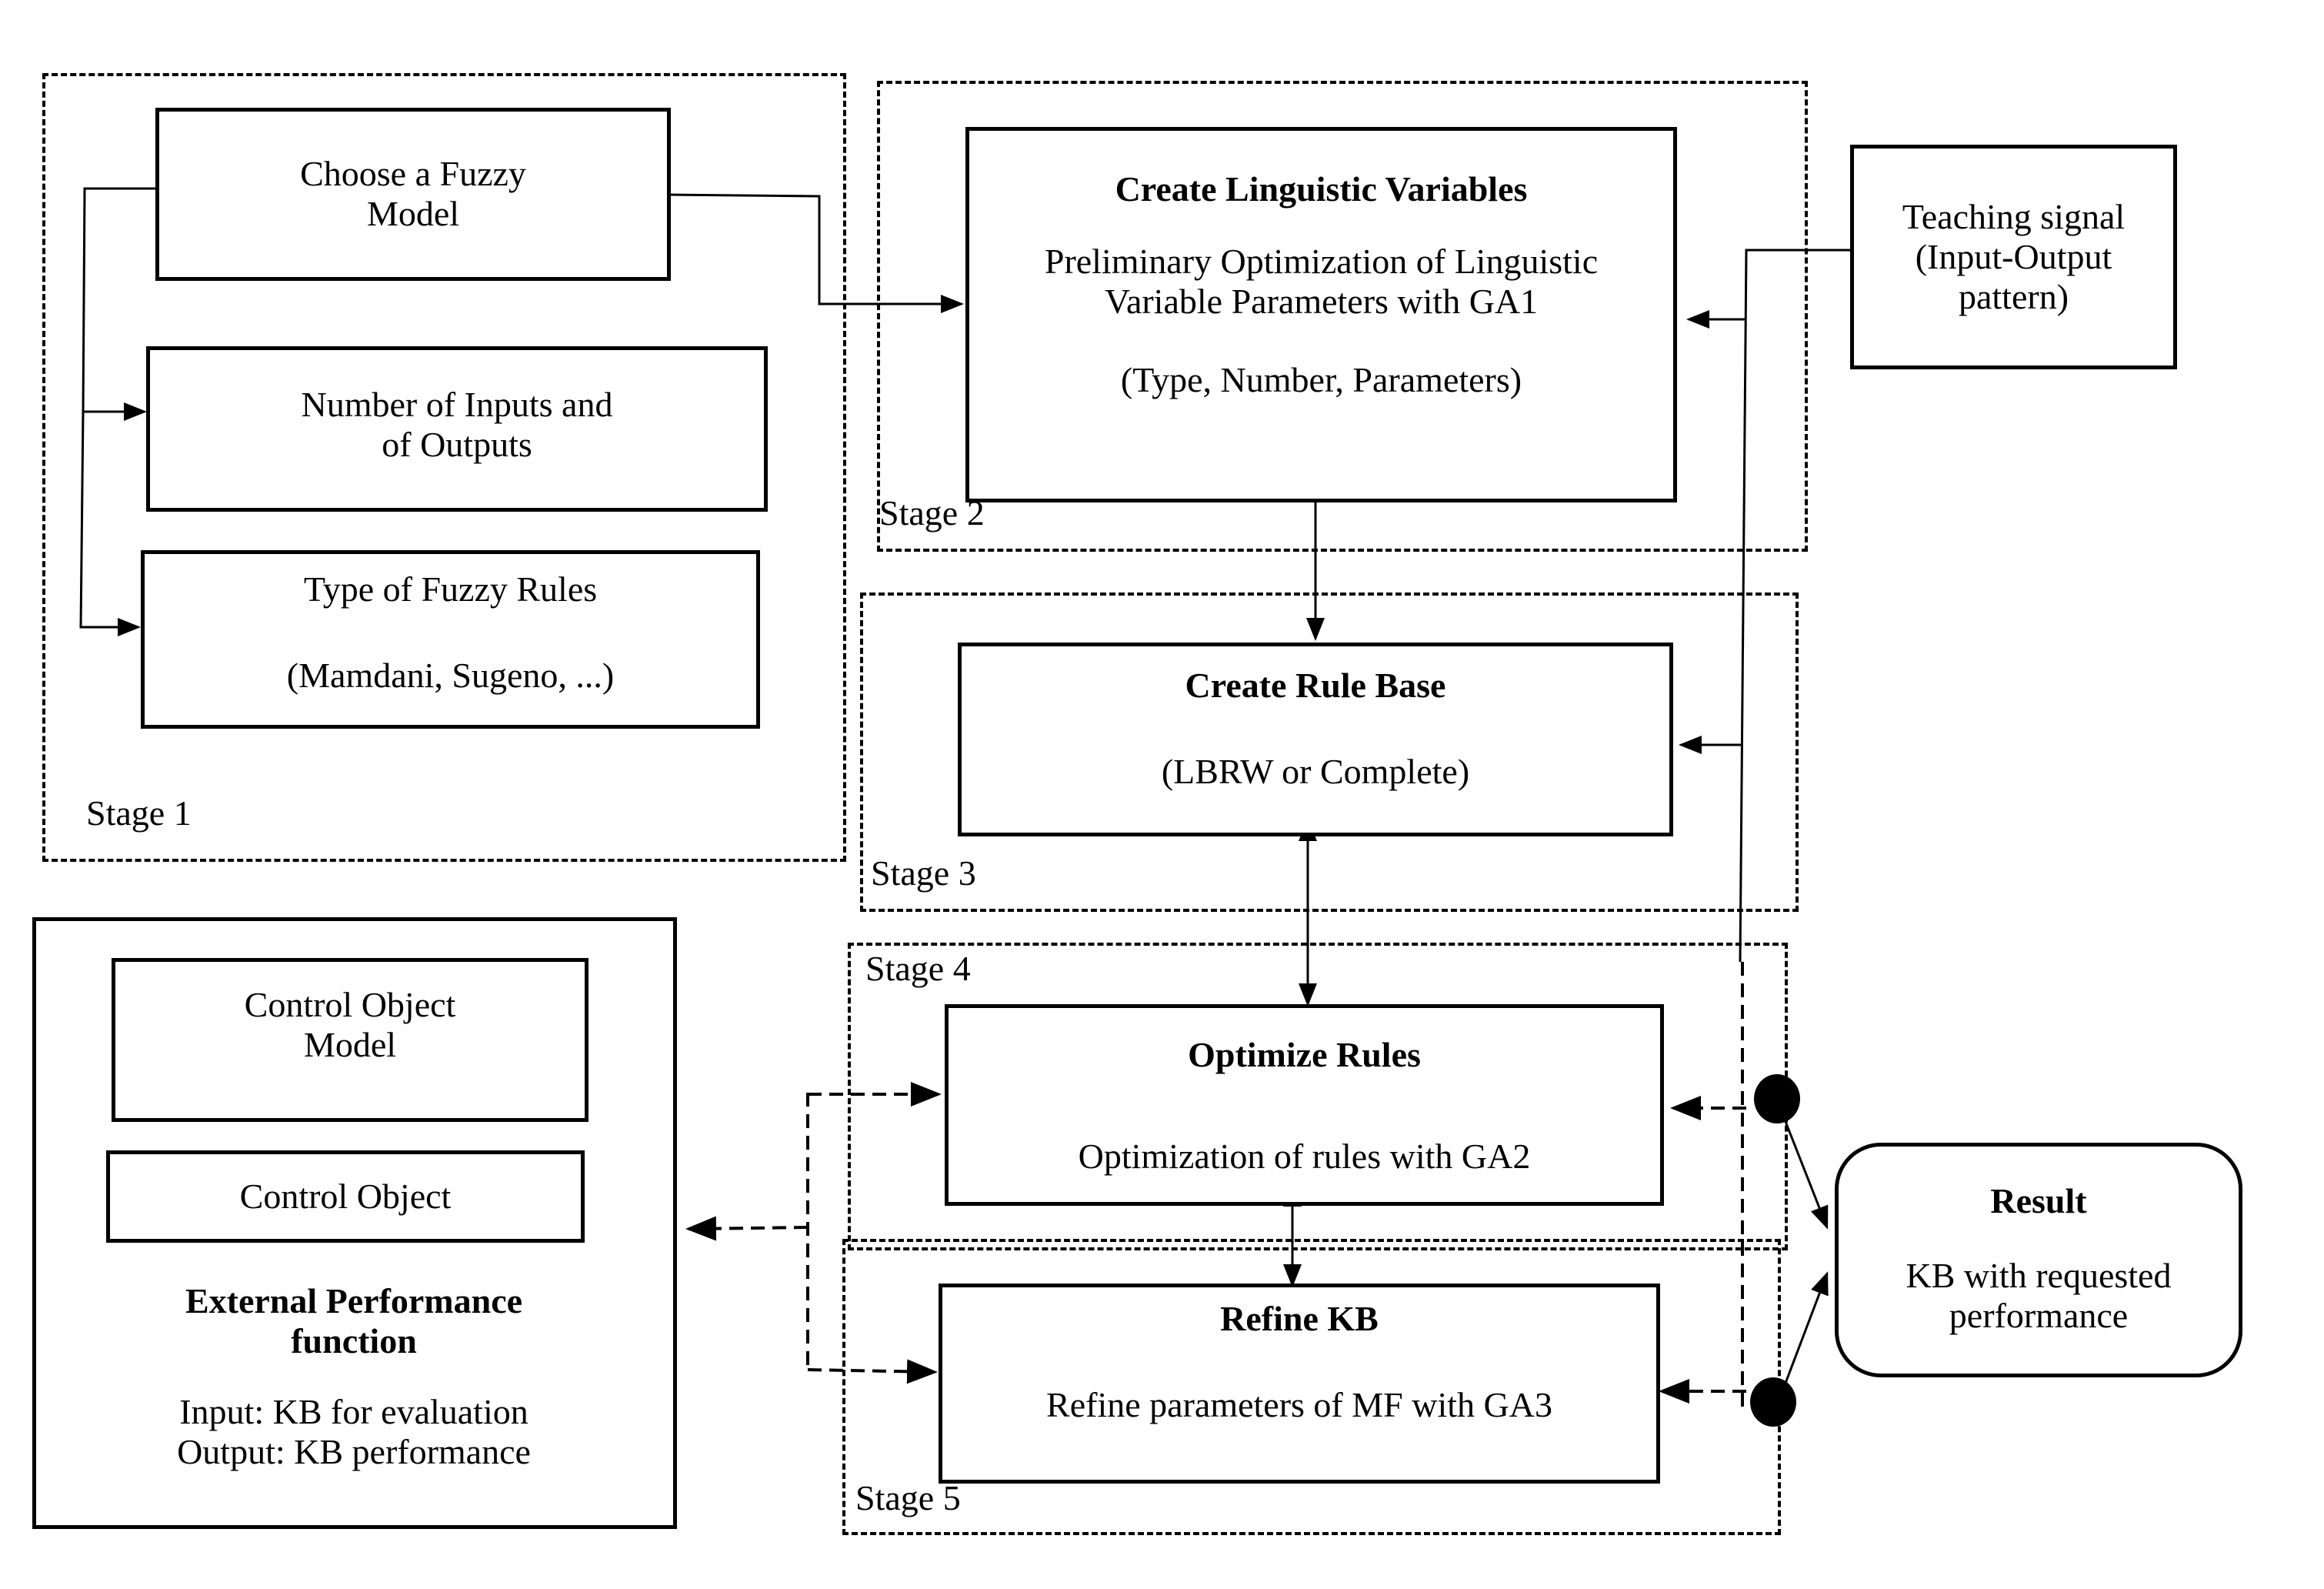 The height and width of the screenshot is (1589, 2324). Describe the element at coordinates (923, 873) in the screenshot. I see `stage3-label: Stage 3` at that location.